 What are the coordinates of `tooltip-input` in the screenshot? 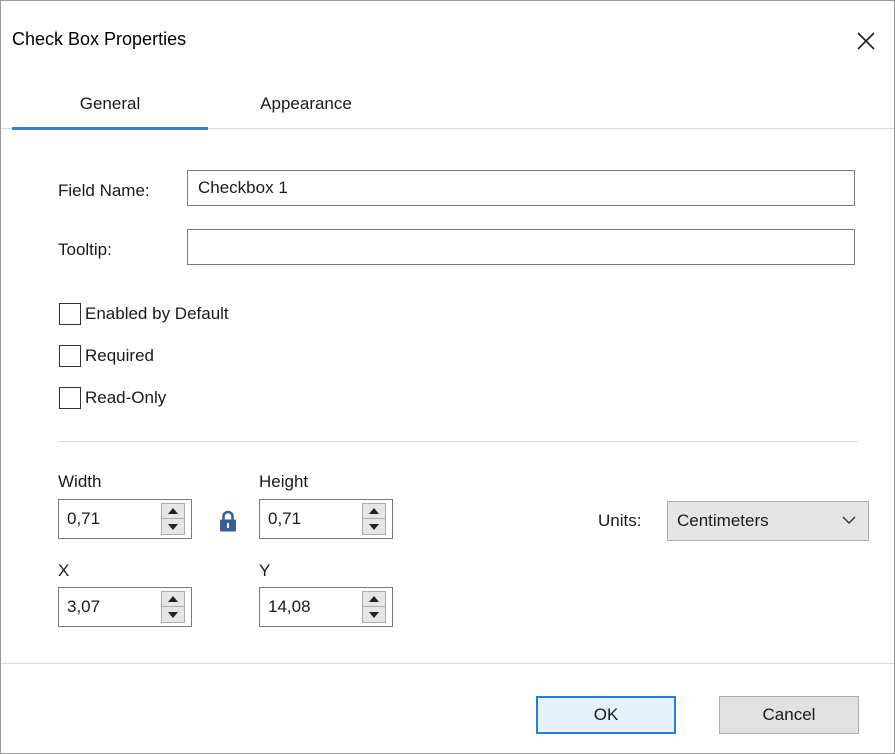 It's located at (521, 247).